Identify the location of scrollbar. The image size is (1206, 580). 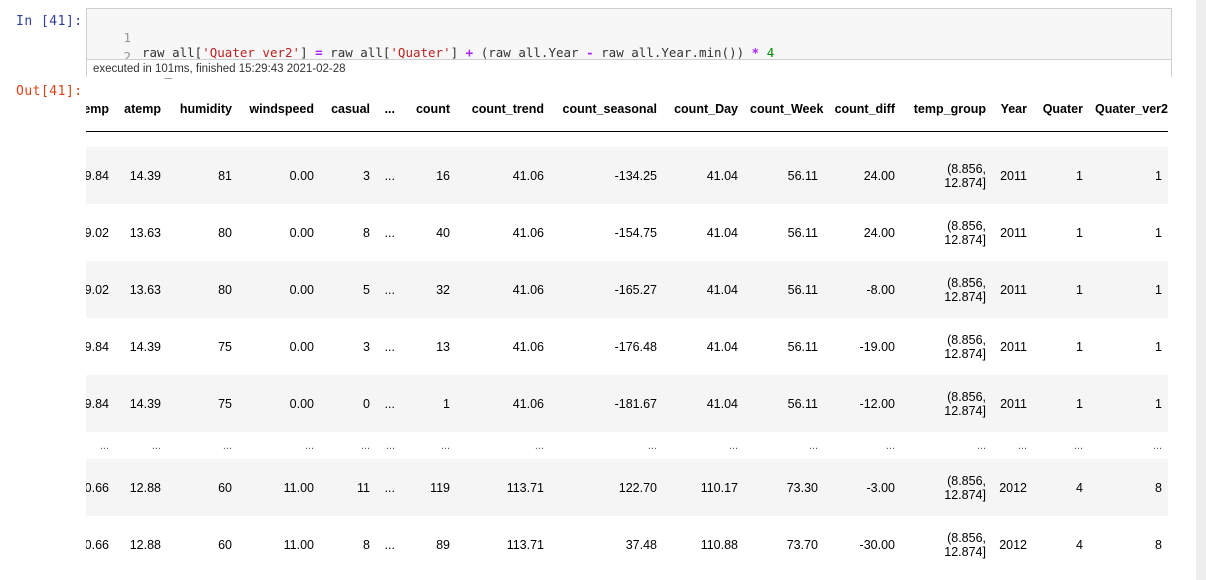
(1201, 290).